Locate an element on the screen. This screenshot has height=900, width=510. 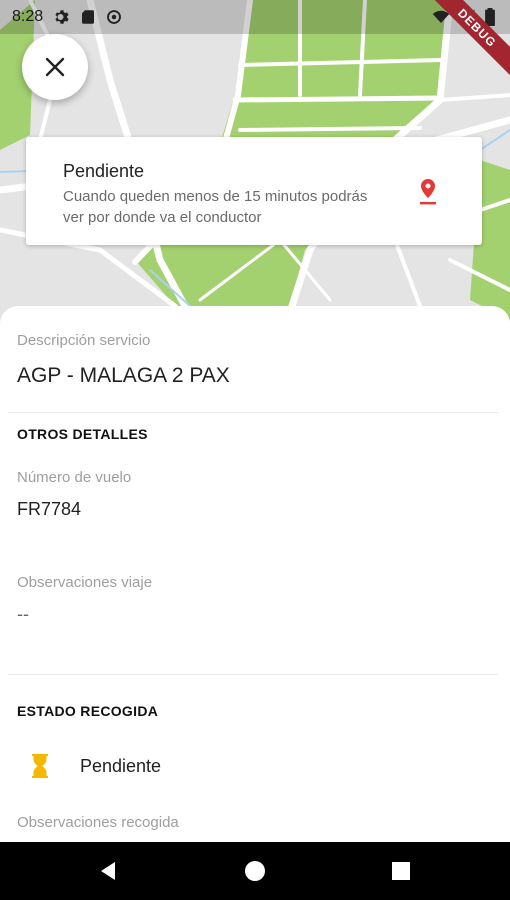
pickup-notes-label: Observaciones recogida is located at coordinates (98, 822).